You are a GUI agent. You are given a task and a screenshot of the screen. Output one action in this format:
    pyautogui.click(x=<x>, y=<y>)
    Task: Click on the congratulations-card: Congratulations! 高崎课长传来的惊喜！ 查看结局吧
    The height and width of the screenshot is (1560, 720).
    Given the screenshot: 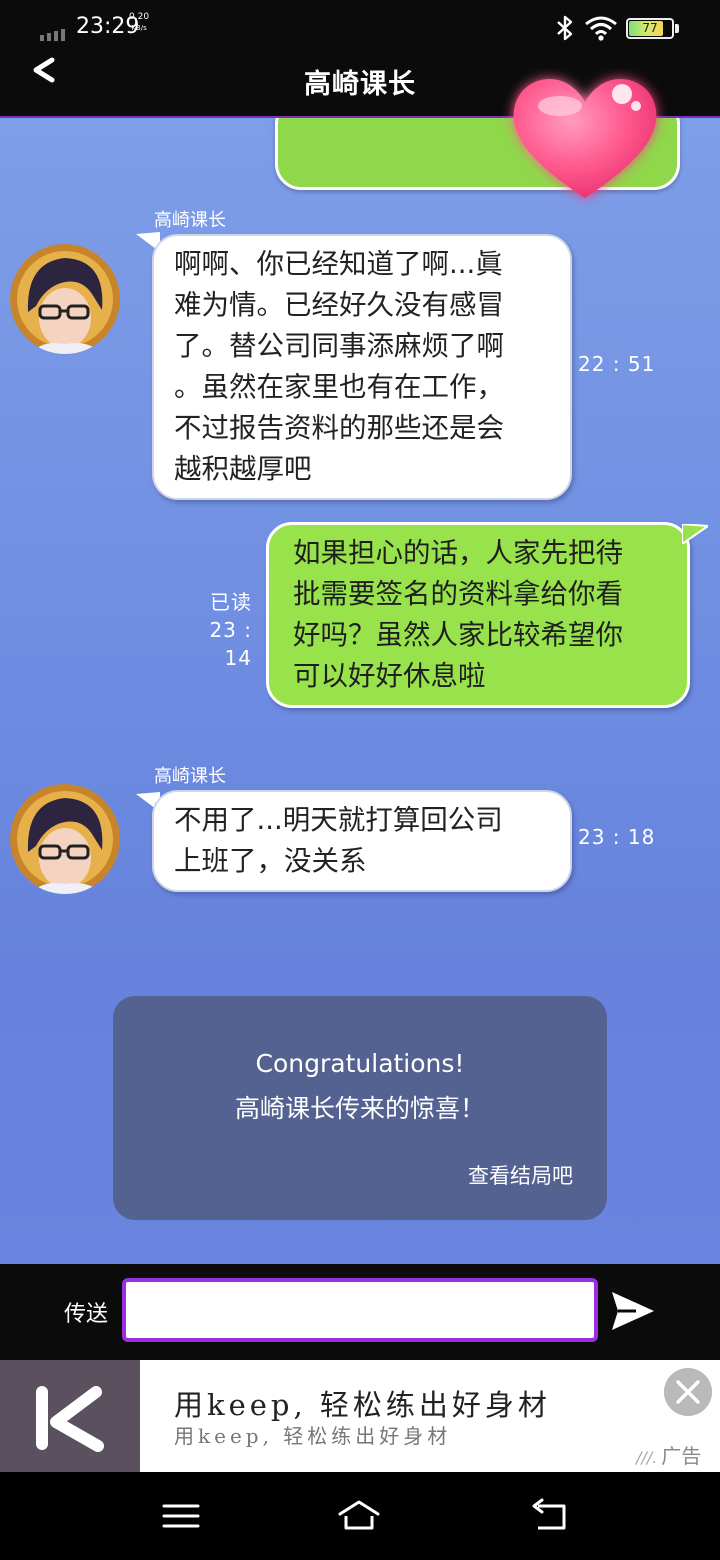 What is the action you would take?
    pyautogui.click(x=360, y=1108)
    